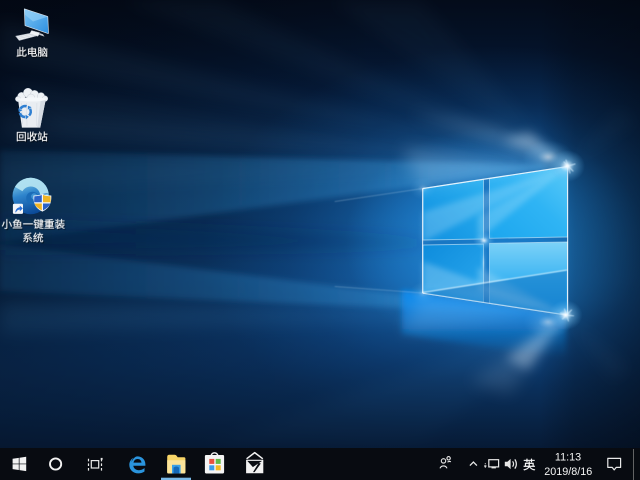 The width and height of the screenshot is (640, 480). I want to click on svg-text: 11:13, so click(568, 458).